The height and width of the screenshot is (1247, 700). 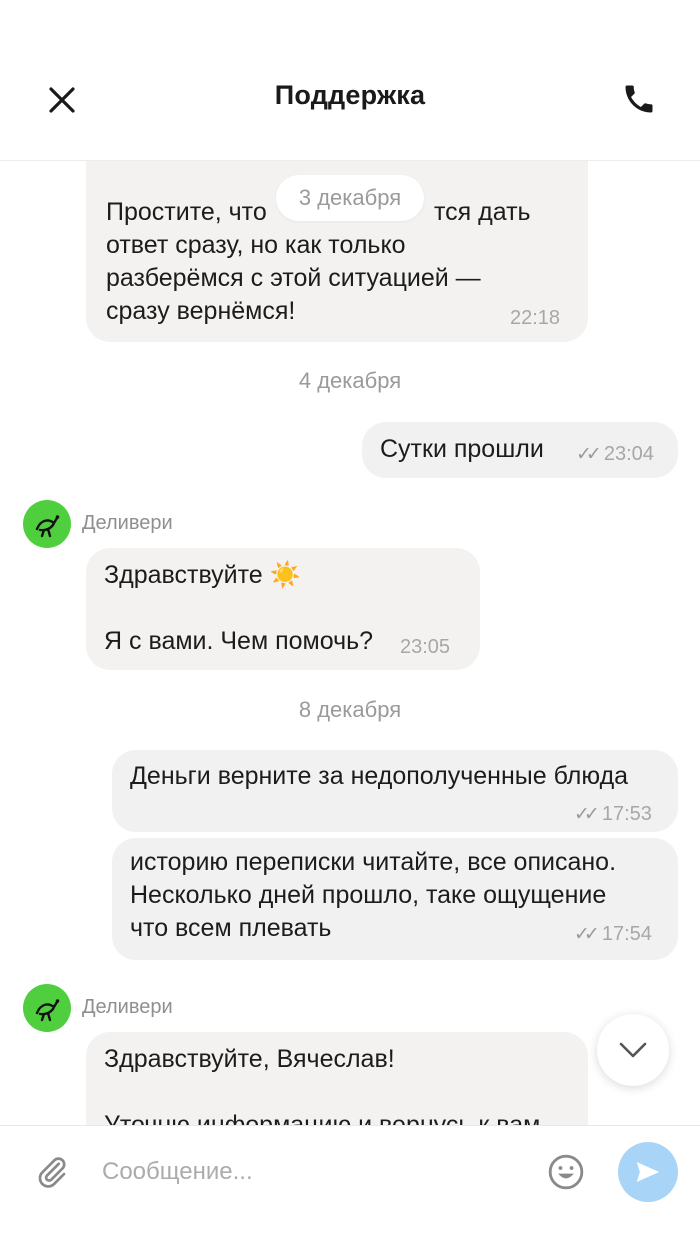 I want to click on message-time: ✓✓ 17:53, so click(x=613, y=814).